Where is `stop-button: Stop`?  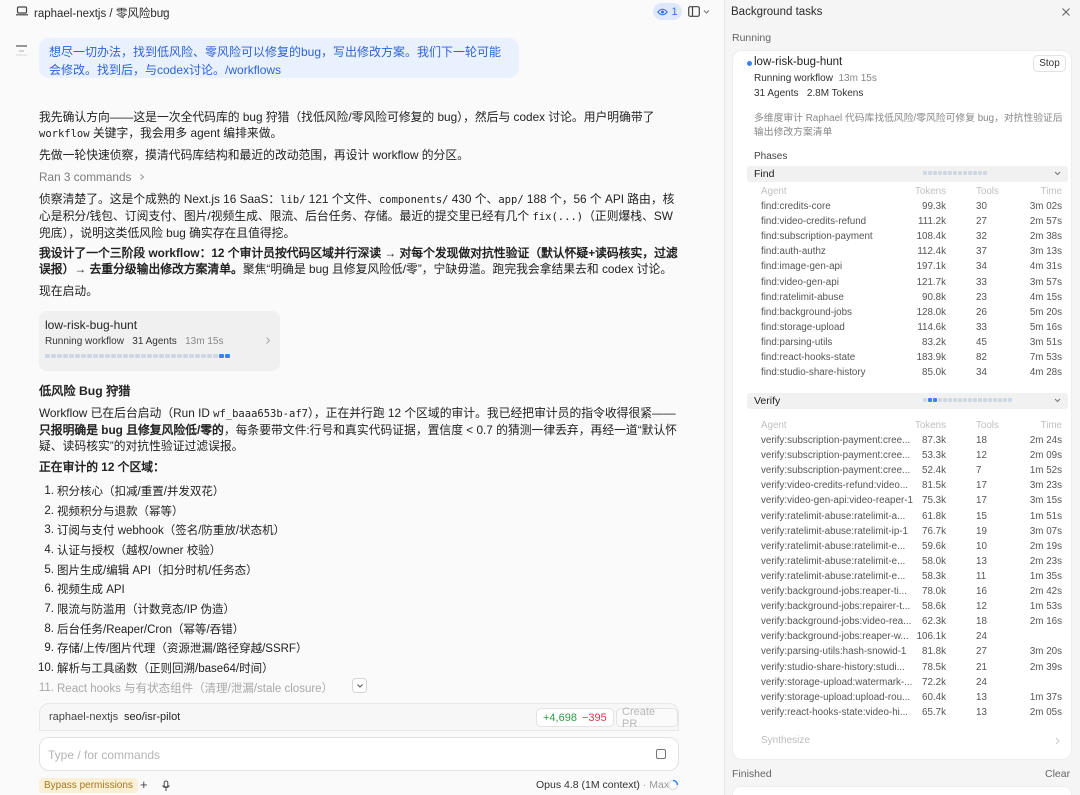
stop-button: Stop is located at coordinates (1049, 63).